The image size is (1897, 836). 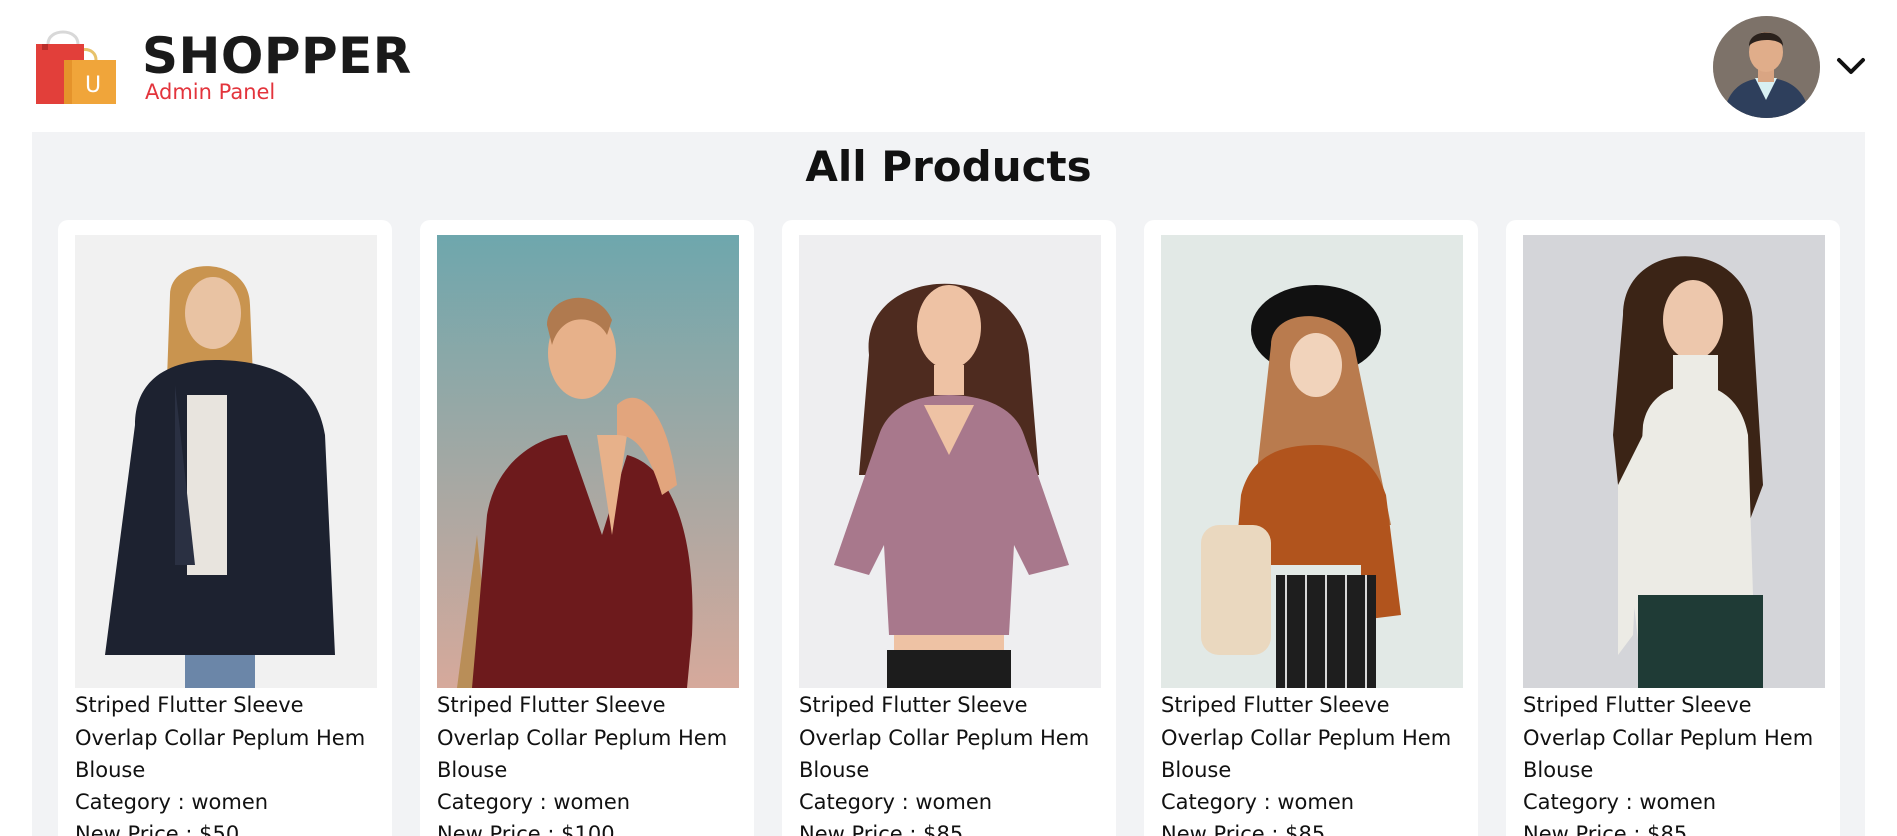 I want to click on shopping-bag-icon: U, so click(x=76, y=66).